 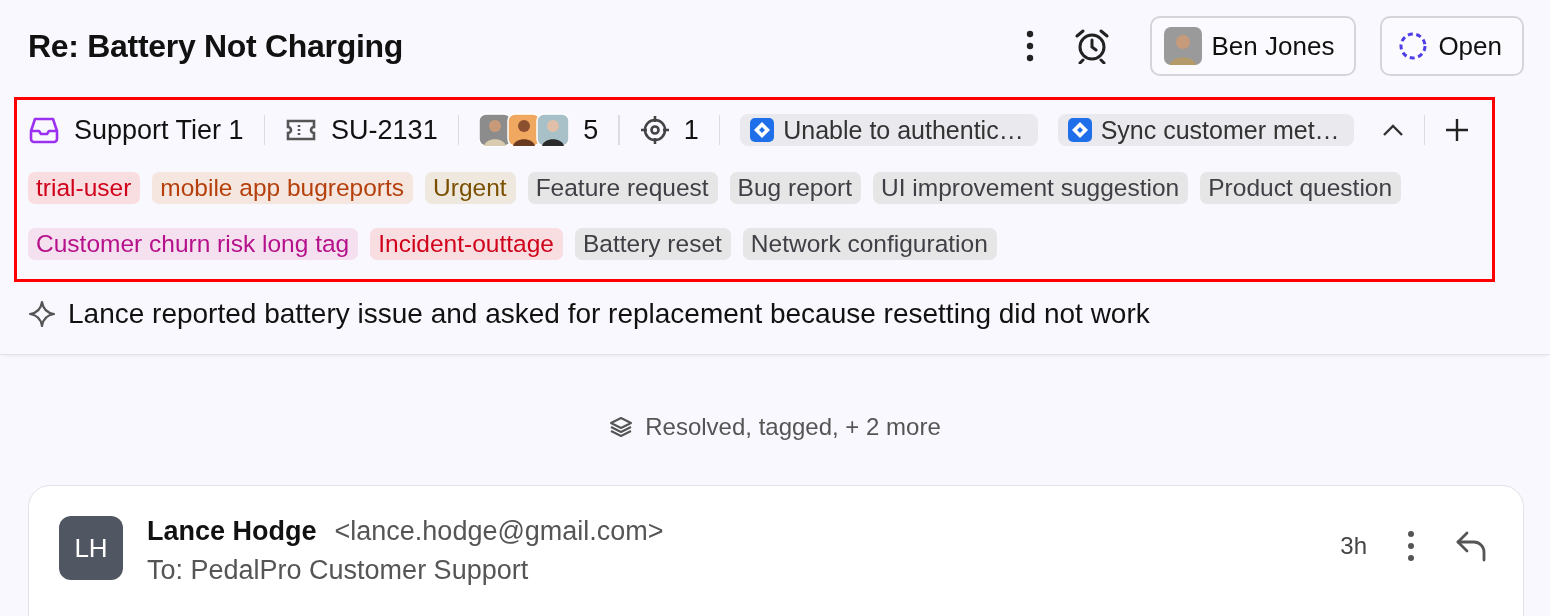 What do you see at coordinates (609, 314) in the screenshot?
I see `ai-summary: Lance reported battery issue and asked for replacement because resetting did not work` at bounding box center [609, 314].